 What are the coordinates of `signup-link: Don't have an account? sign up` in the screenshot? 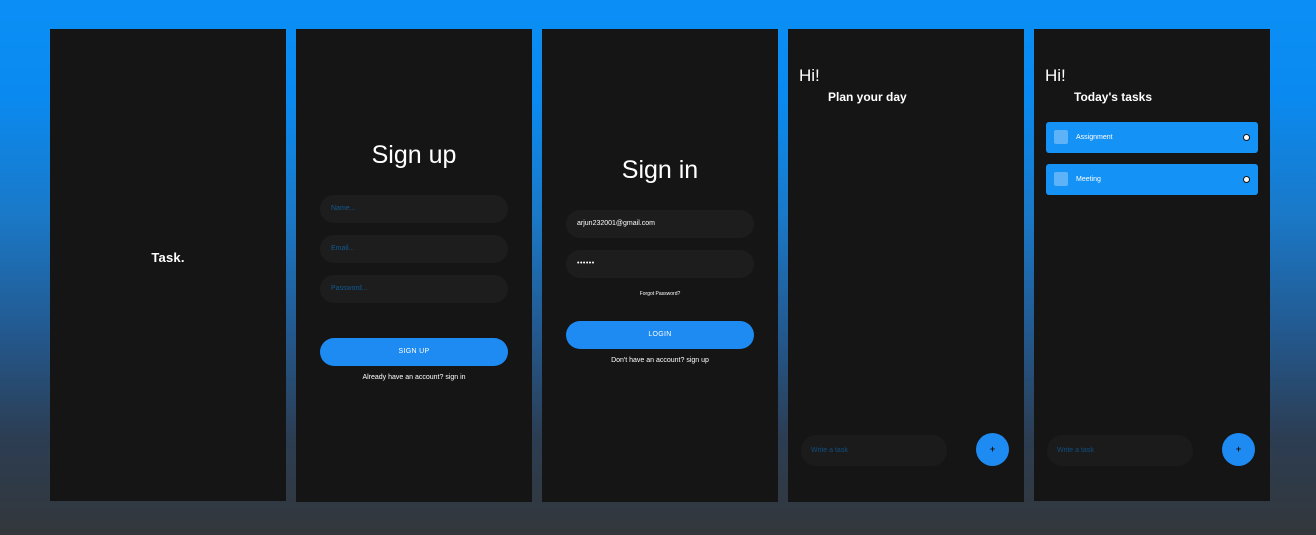 It's located at (660, 360).